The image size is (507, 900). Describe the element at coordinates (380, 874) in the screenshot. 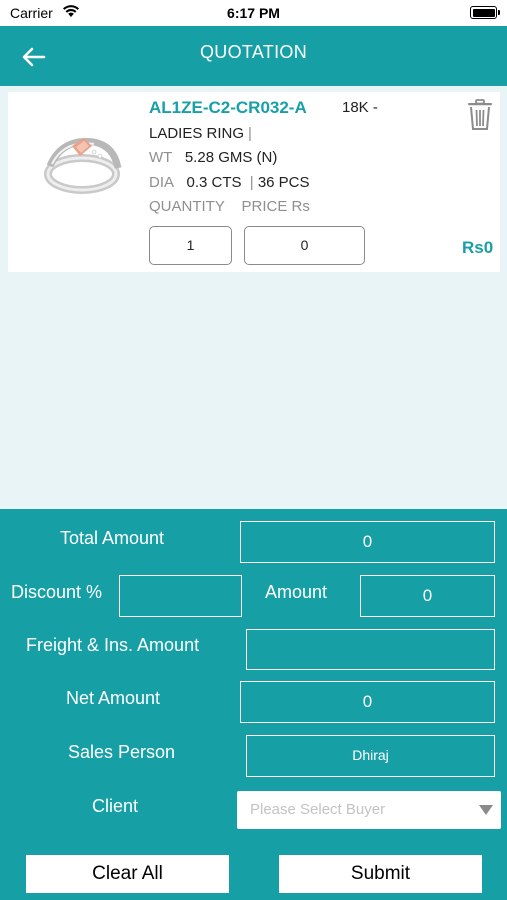

I see `submit-button: Submit` at that location.